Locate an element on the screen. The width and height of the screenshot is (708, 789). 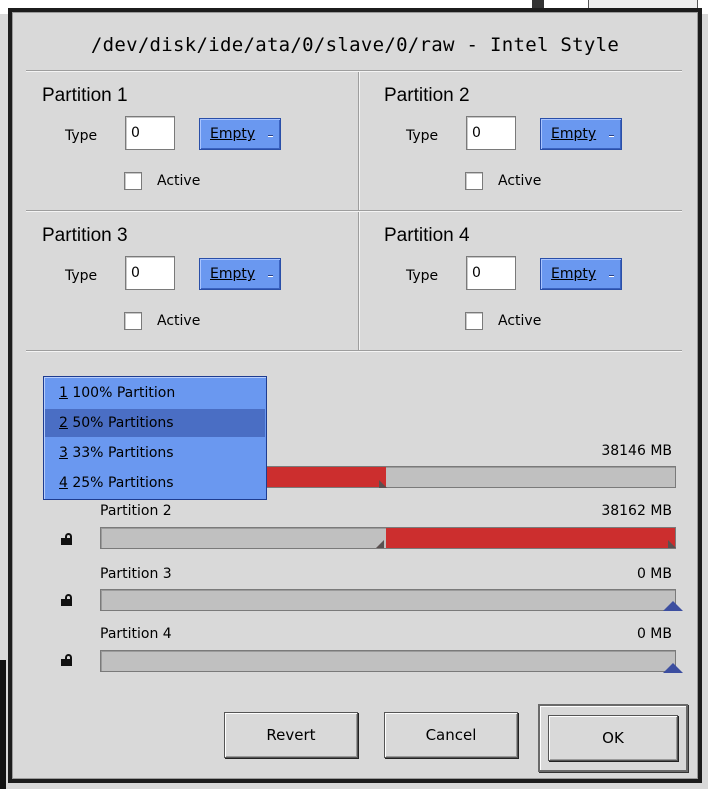
partition-3-type-field is located at coordinates (150, 273).